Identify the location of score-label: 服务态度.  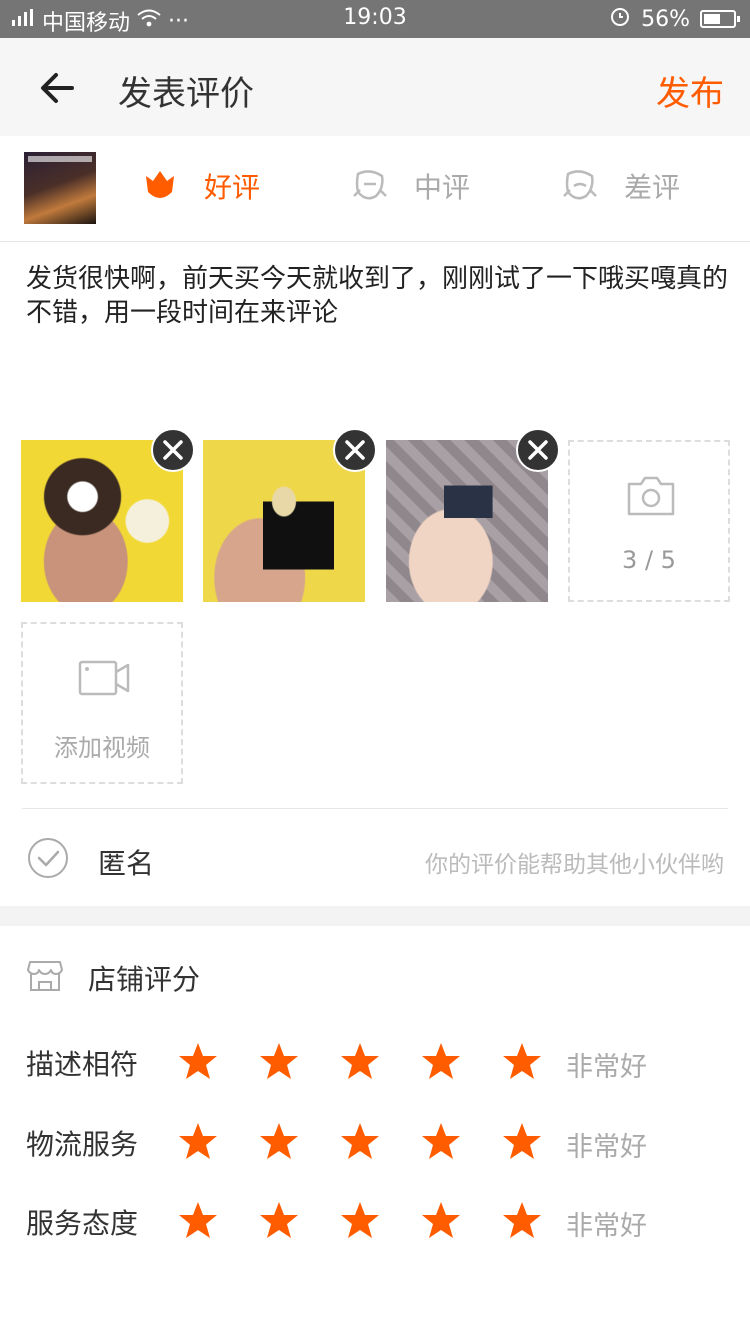
(82, 1223).